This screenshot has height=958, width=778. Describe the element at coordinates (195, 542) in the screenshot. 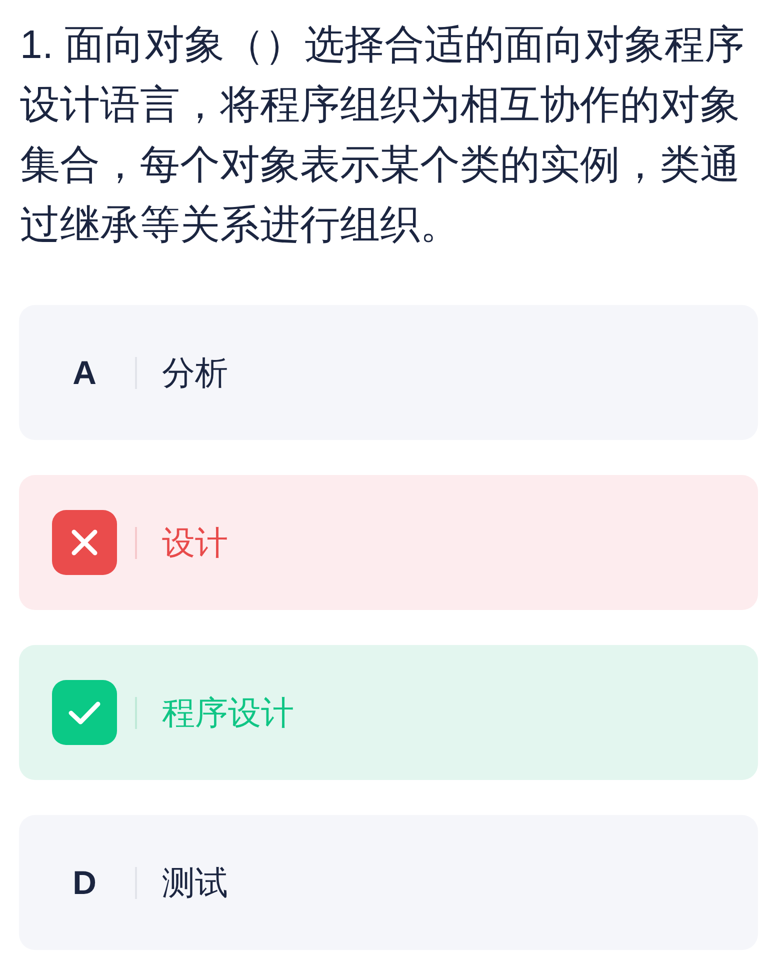

I see `option-text: 设计` at that location.